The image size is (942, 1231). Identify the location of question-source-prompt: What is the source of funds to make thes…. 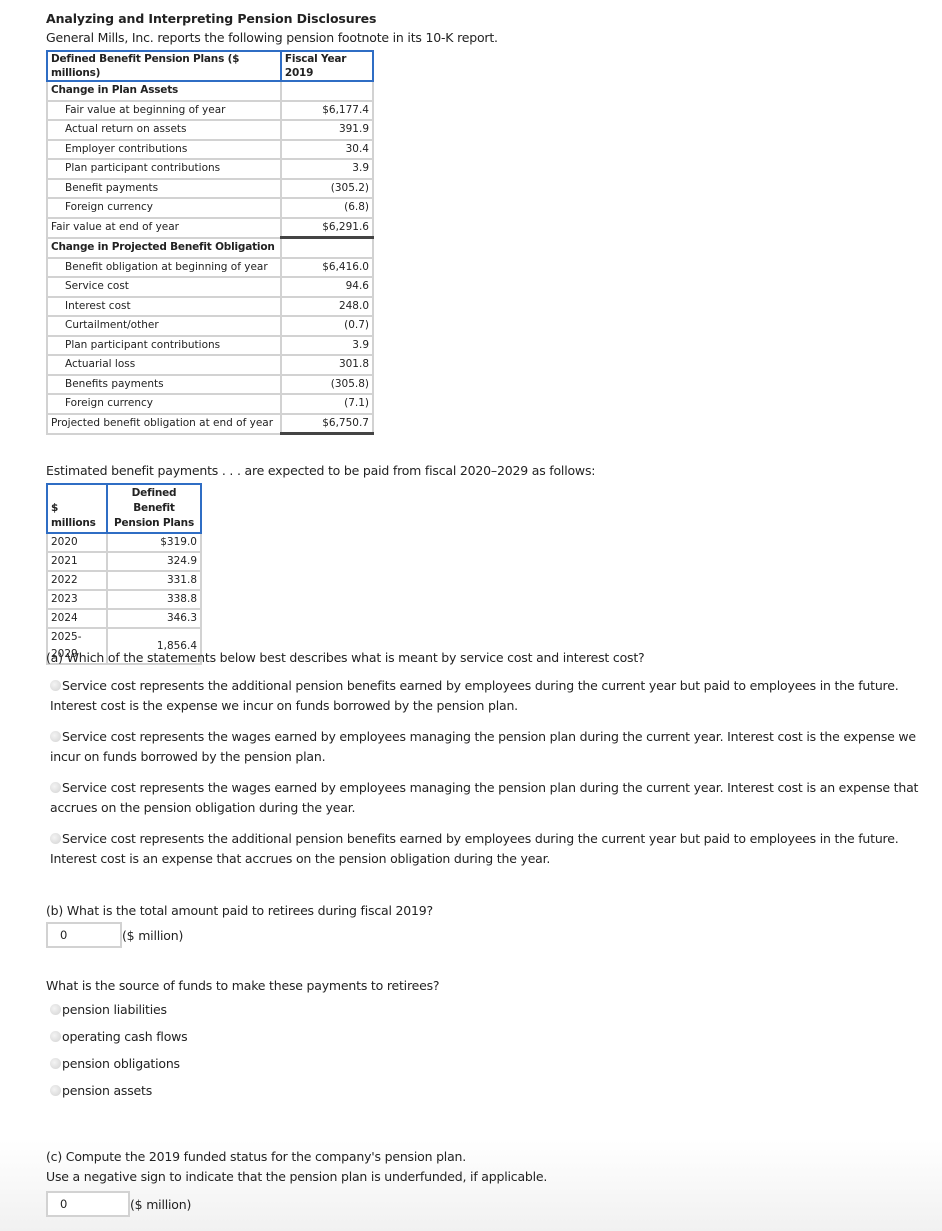
(243, 985).